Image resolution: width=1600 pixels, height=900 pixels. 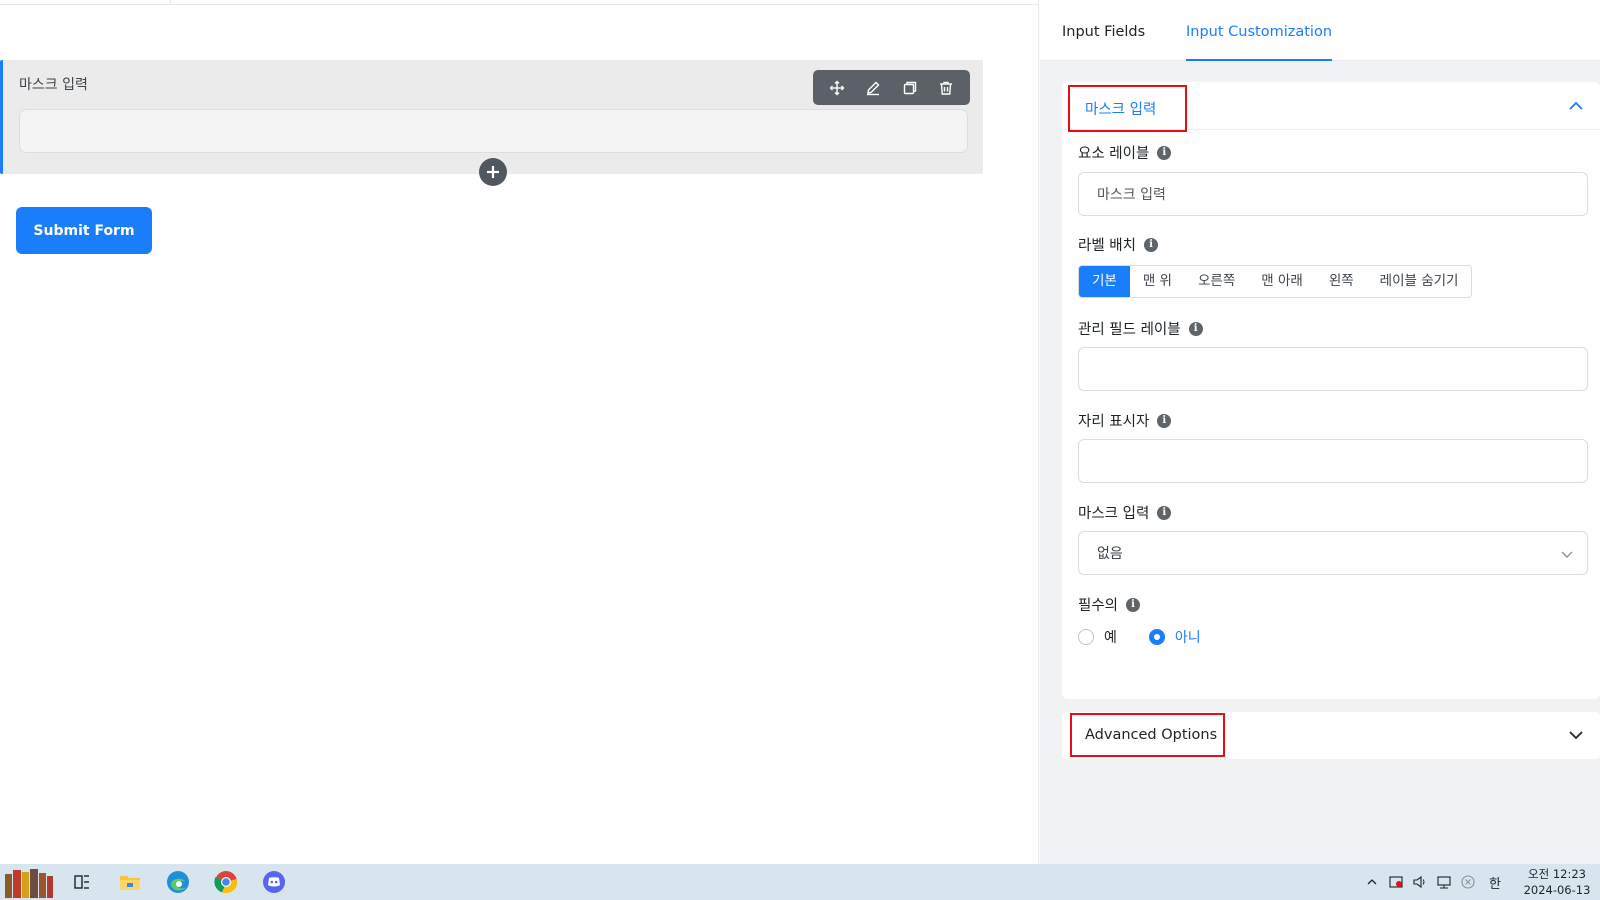 I want to click on edge-browser-icon, so click(x=178, y=882).